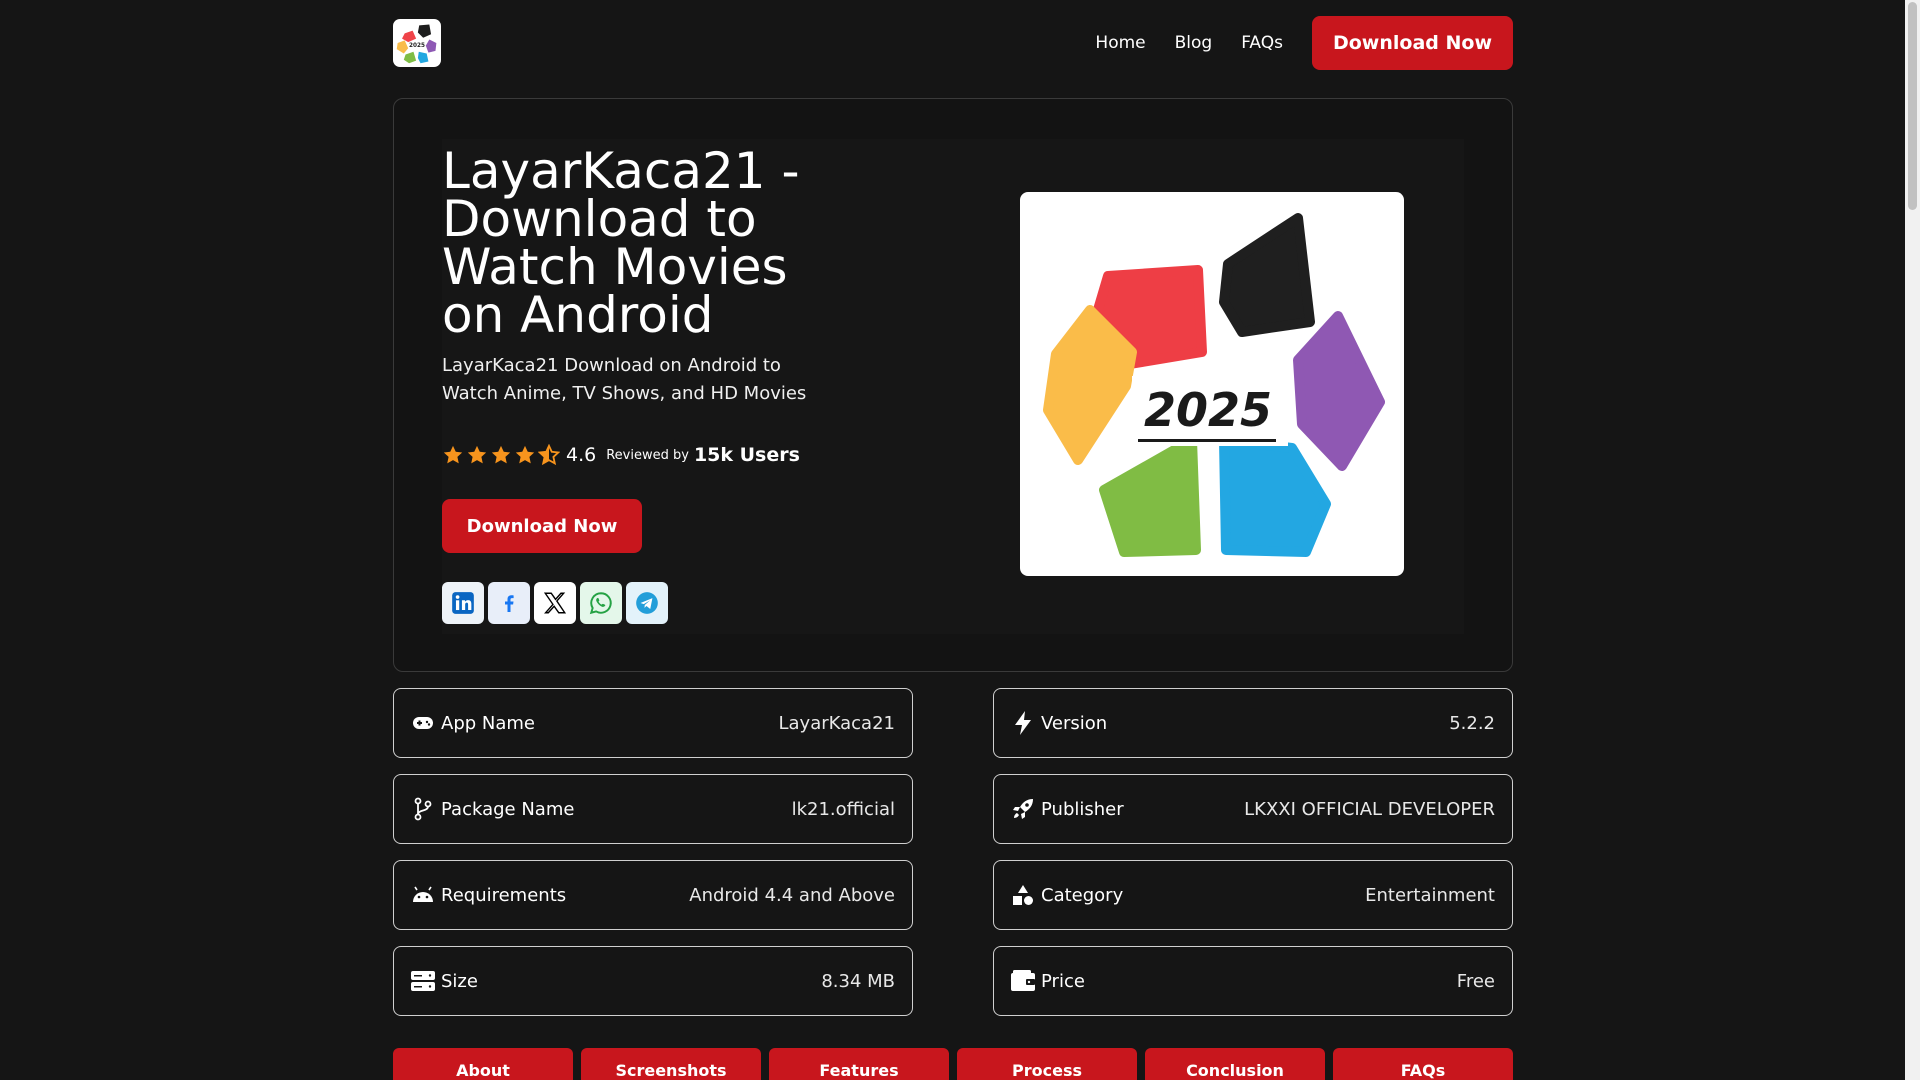  Describe the element at coordinates (1262, 43) in the screenshot. I see `nav-link-faqs: FAQs` at that location.